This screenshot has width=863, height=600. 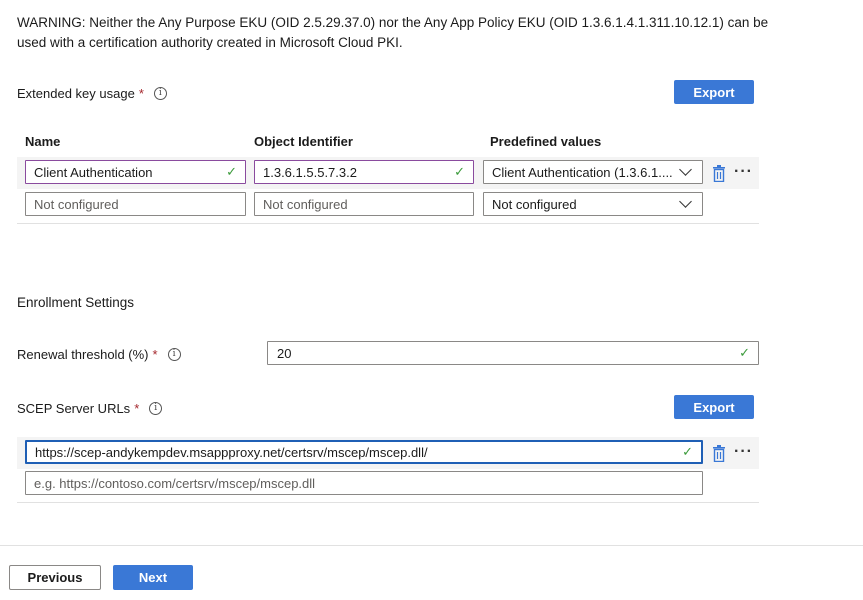 I want to click on eku-oid-input: 1.3.6.1.5.5.7.3.2 ✓, so click(x=364, y=172).